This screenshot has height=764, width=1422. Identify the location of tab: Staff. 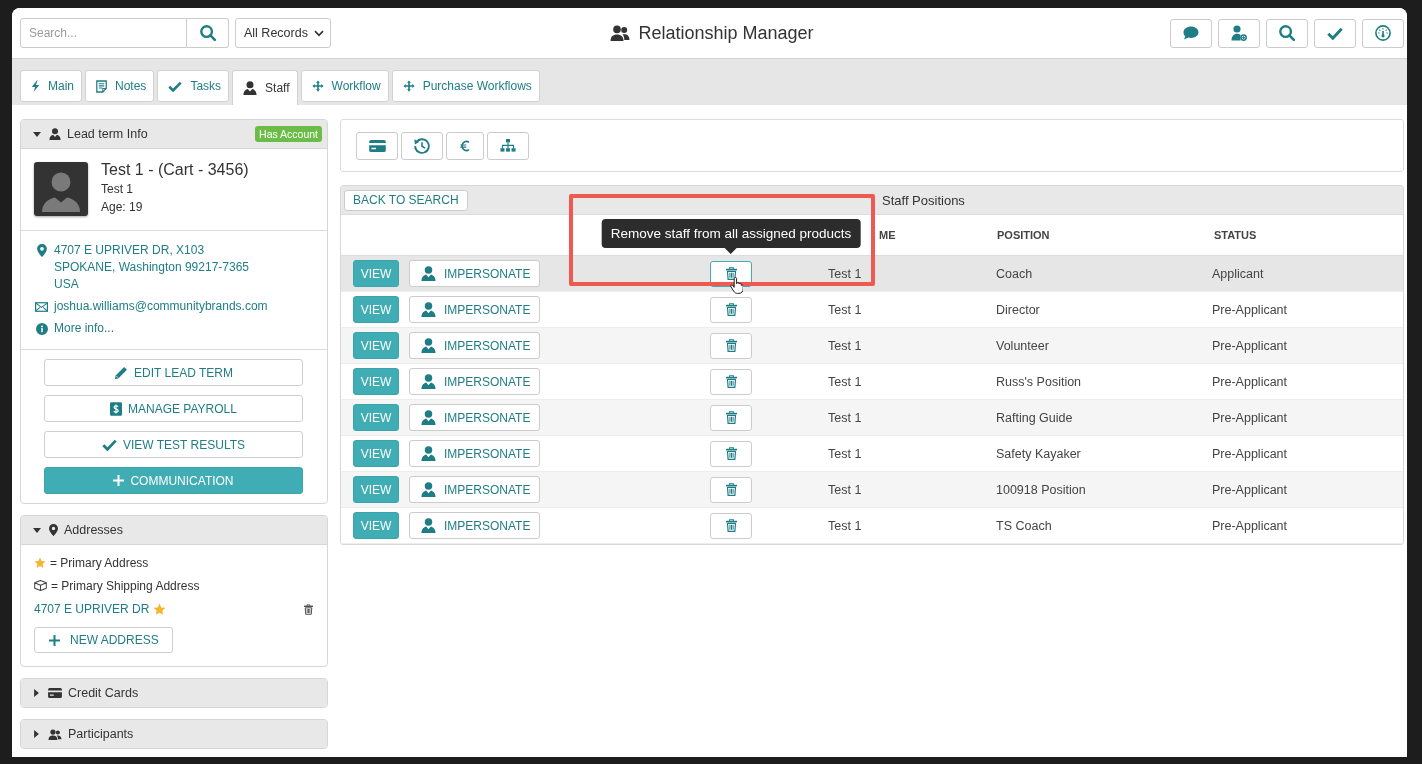
(265, 87).